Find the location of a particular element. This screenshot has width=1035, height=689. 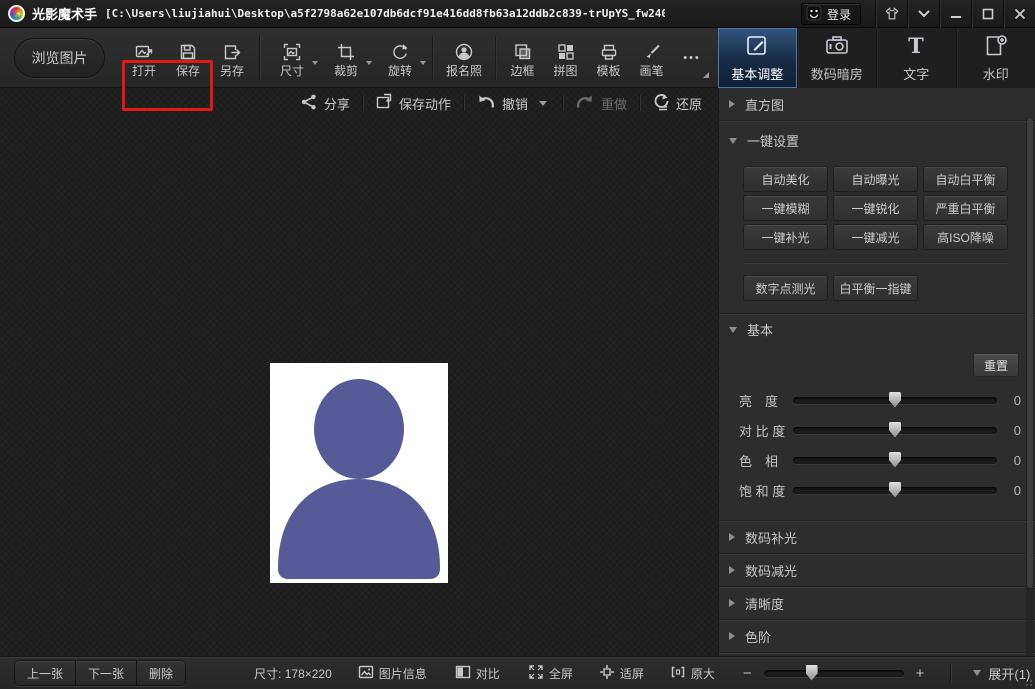

saturation-value: 0 is located at coordinates (1017, 490).